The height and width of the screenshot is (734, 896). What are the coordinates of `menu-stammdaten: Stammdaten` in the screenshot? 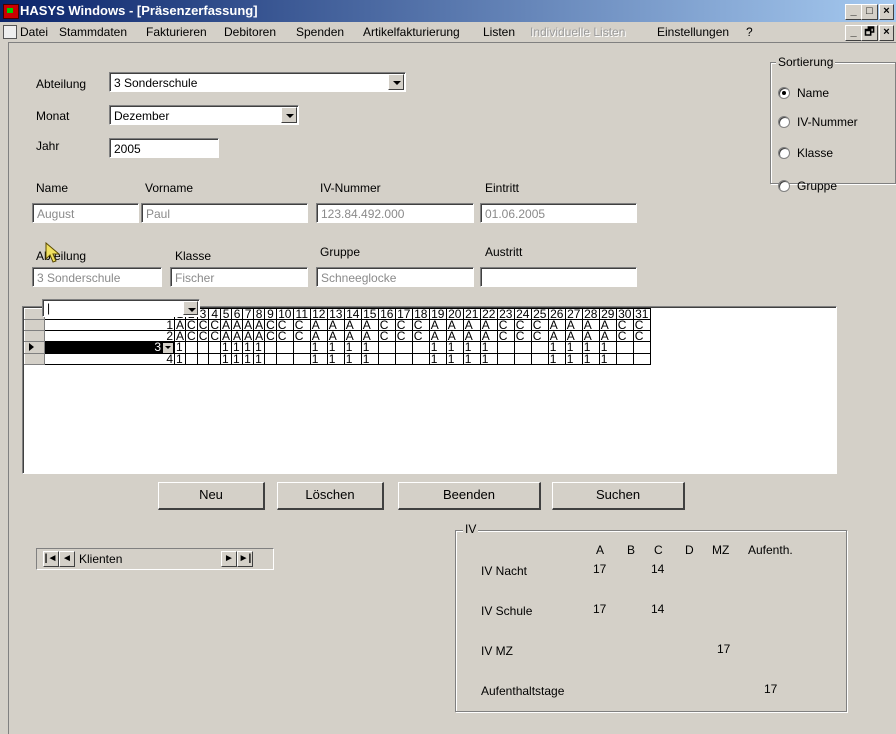 It's located at (93, 32).